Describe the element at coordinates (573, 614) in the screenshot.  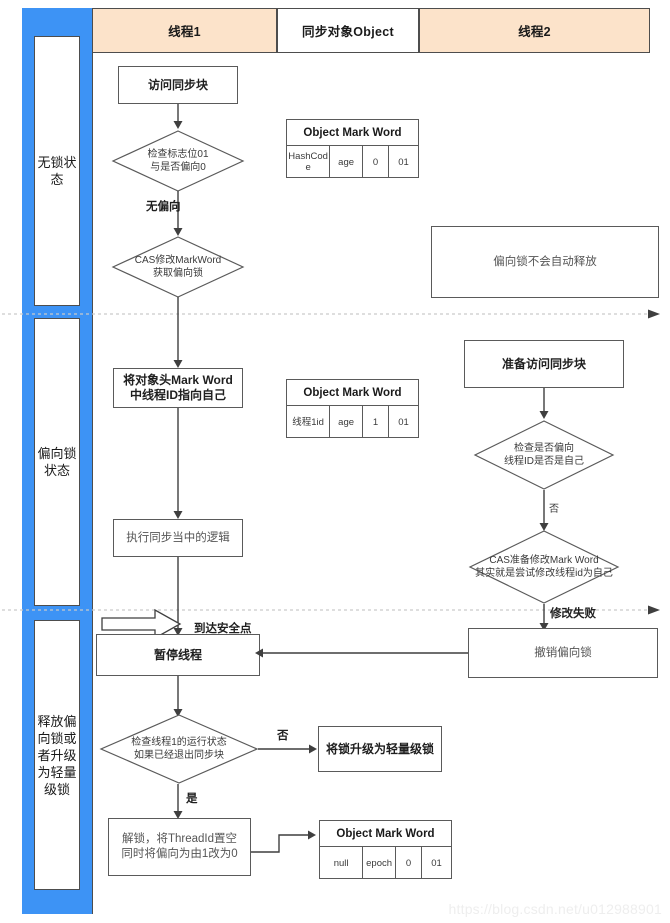
I see `edge-label-modify-failed: 修改失败` at that location.